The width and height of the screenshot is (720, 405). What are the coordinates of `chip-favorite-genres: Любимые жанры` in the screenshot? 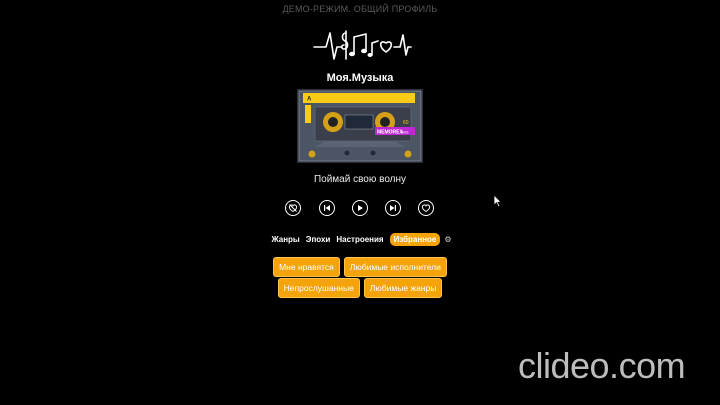 It's located at (403, 288).